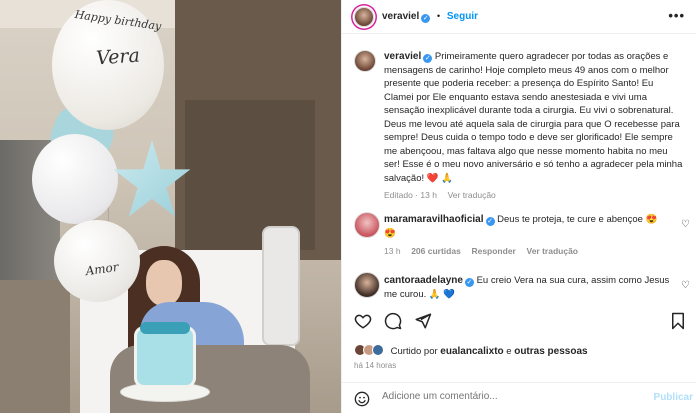  What do you see at coordinates (534, 196) in the screenshot?
I see `caption-meta: Editado · 13 h Ver tradução` at bounding box center [534, 196].